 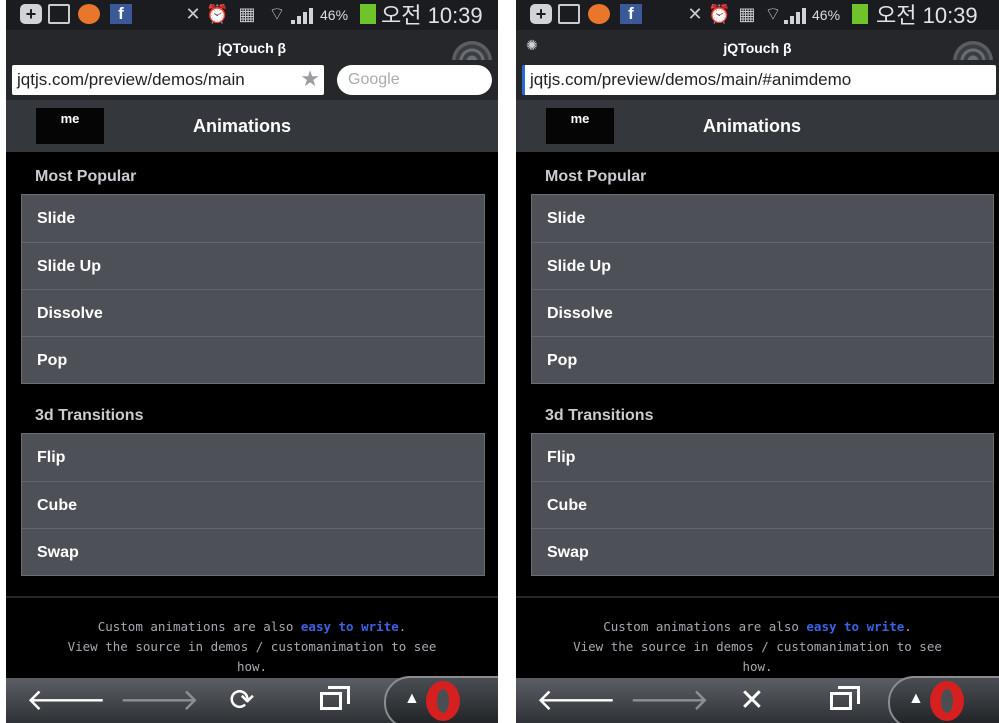 I want to click on address-bar-row: jqtjs.com/preview/demos/main ★ Google, so click(x=252, y=80).